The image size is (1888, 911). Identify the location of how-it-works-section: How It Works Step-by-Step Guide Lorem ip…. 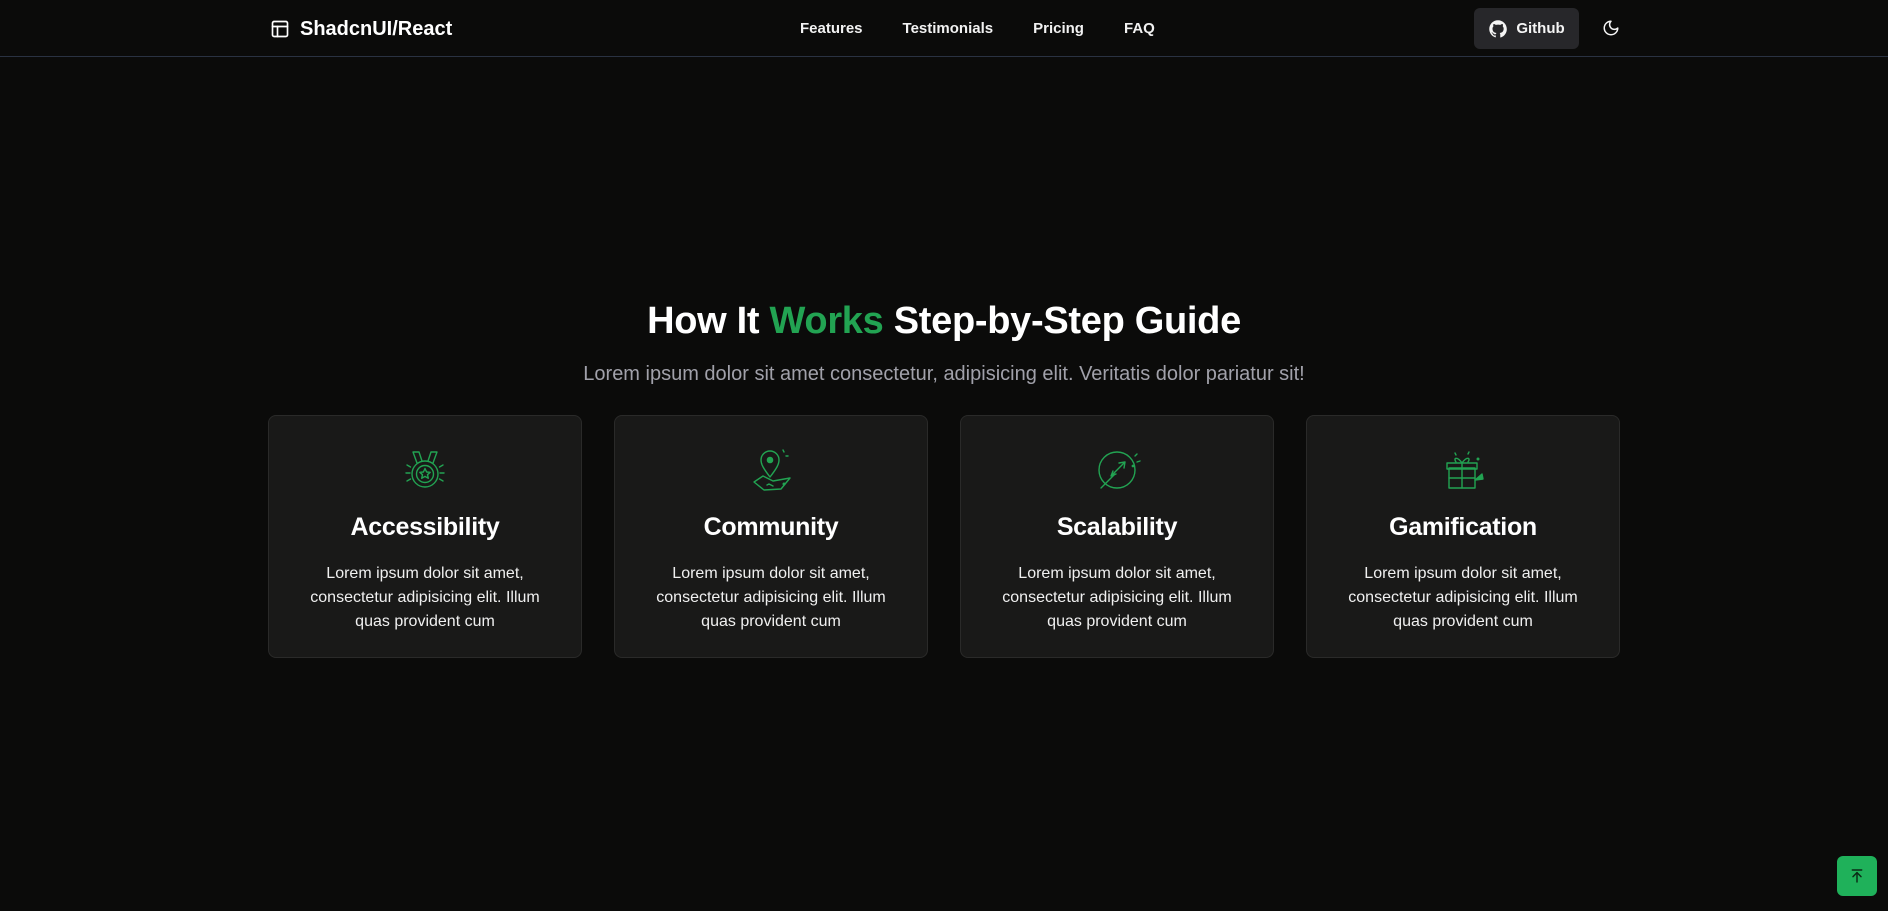
(944, 341).